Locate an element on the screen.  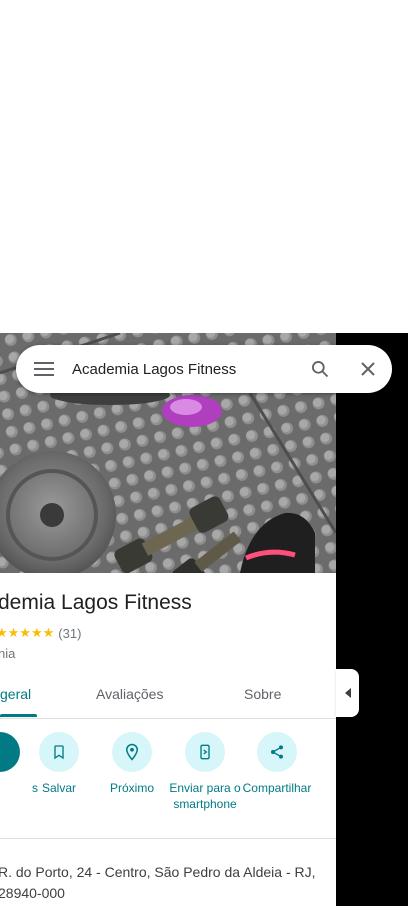
place-title: demia Lagos Fitness is located at coordinates (96, 602).